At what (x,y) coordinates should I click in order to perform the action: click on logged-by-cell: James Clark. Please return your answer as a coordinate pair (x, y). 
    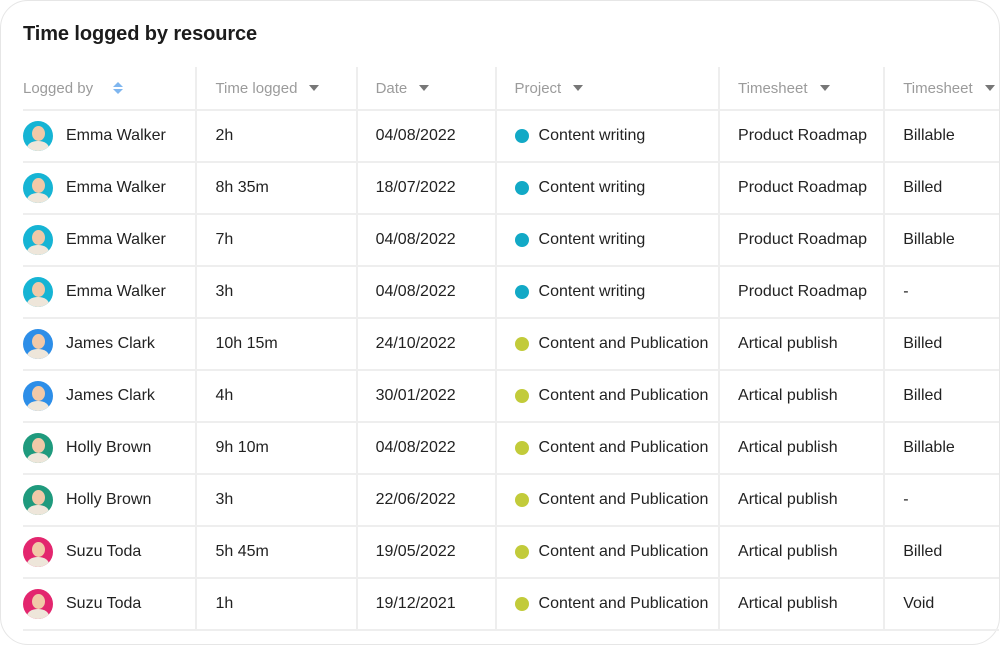
    Looking at the image, I should click on (110, 396).